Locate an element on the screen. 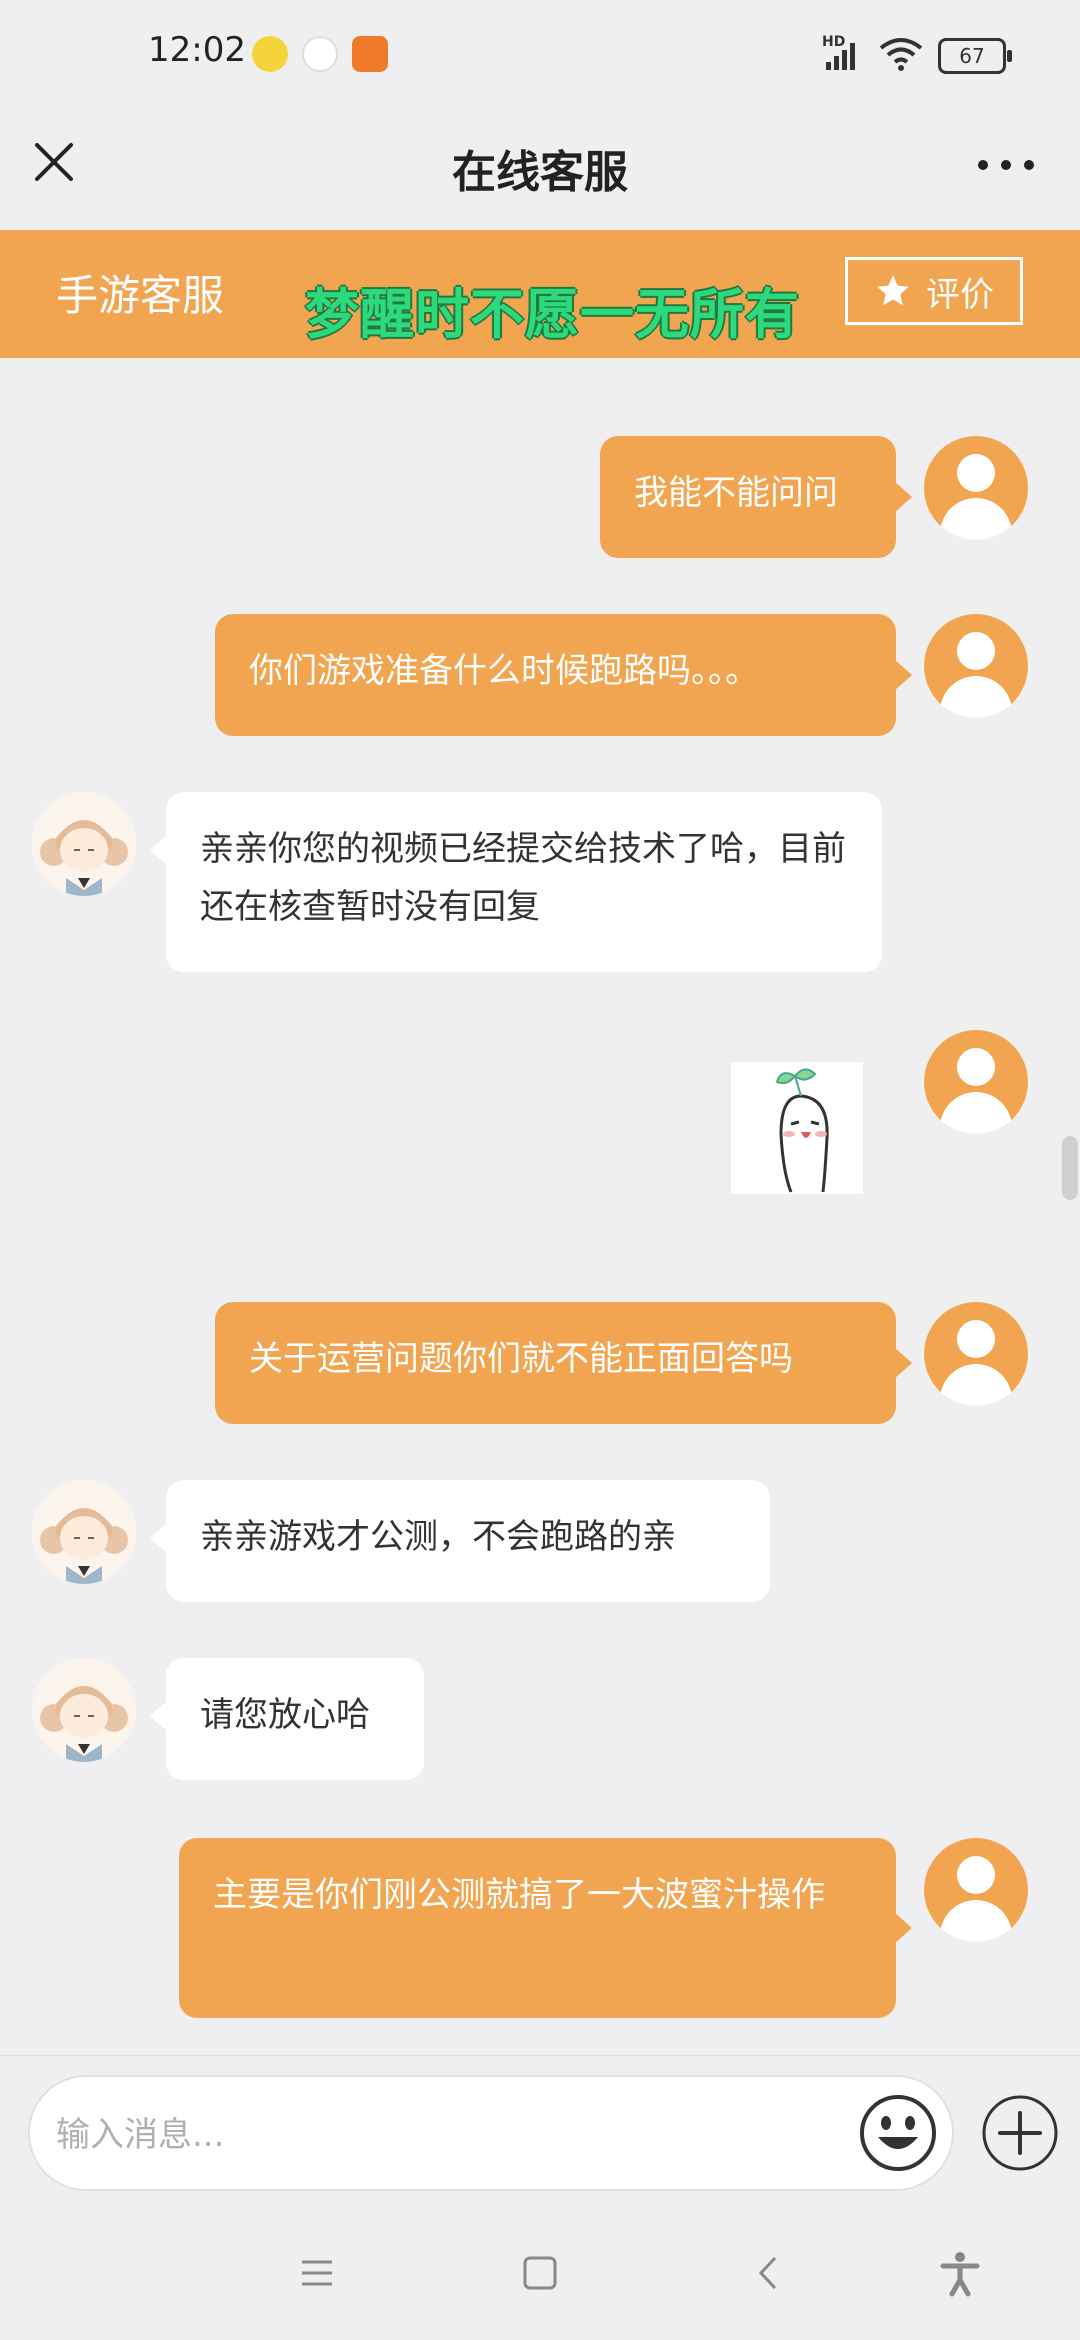 The image size is (1080, 2340). more-icon is located at coordinates (1006, 165).